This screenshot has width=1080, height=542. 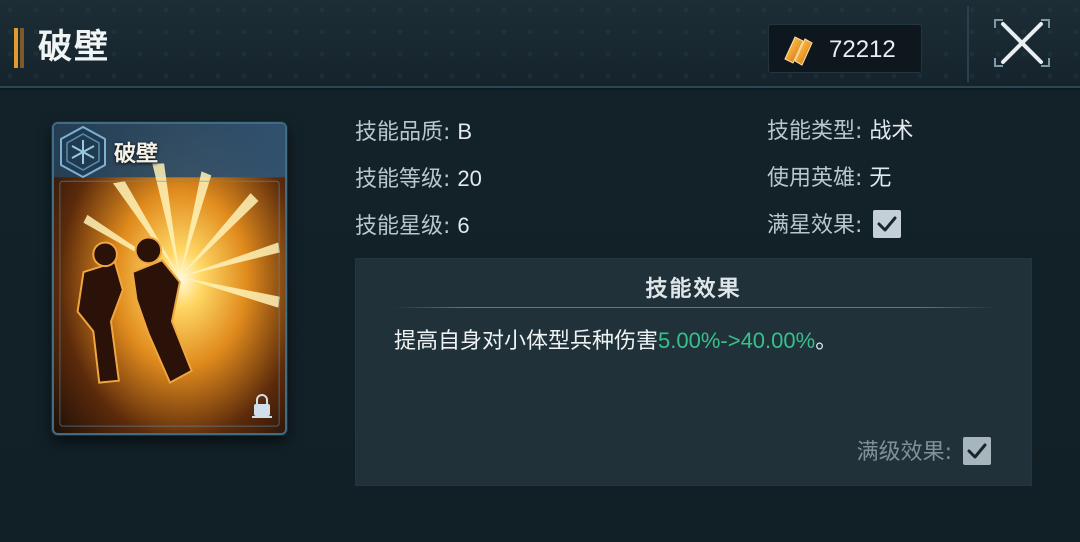 I want to click on crystal-icon, so click(x=798, y=51).